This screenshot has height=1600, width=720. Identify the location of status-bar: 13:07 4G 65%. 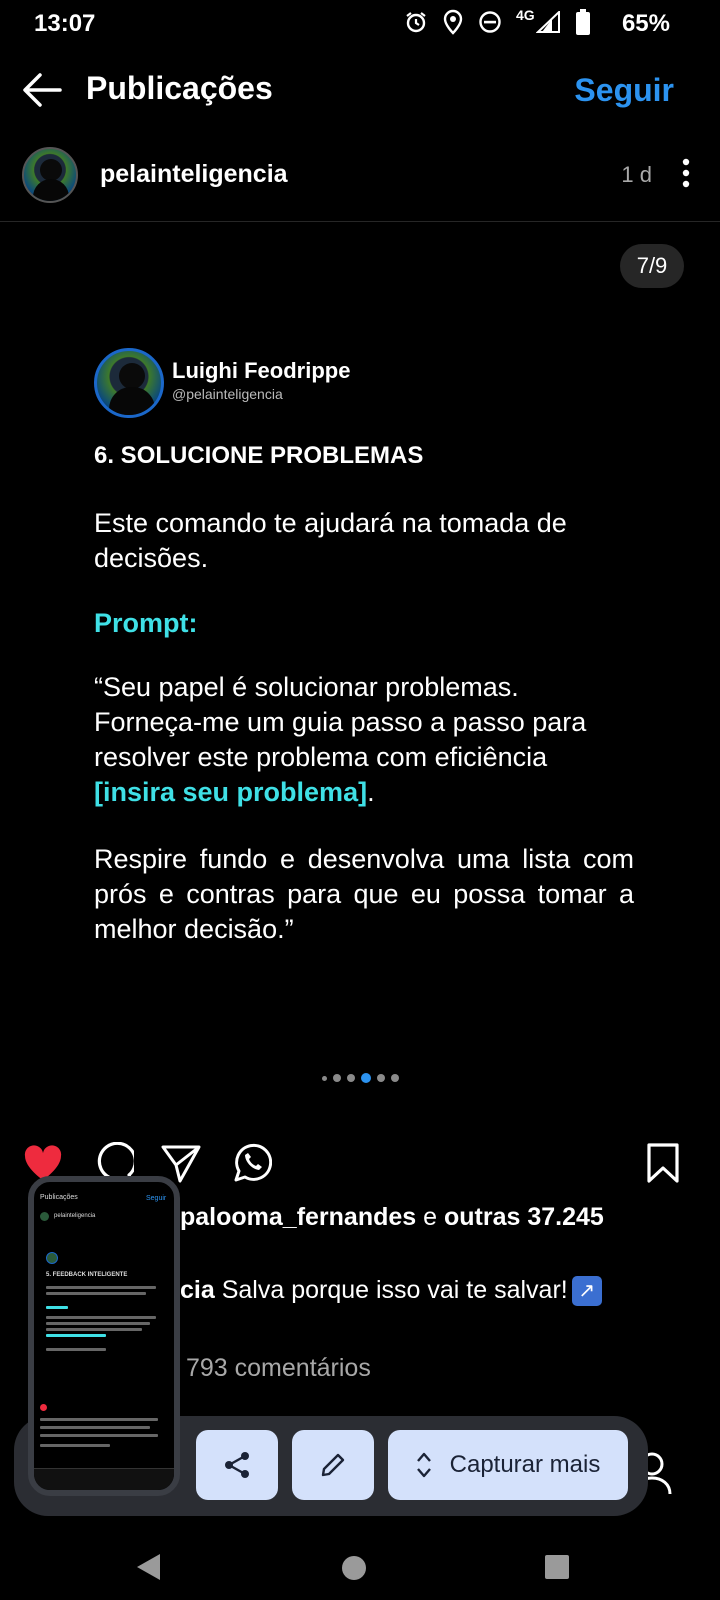
(360, 25).